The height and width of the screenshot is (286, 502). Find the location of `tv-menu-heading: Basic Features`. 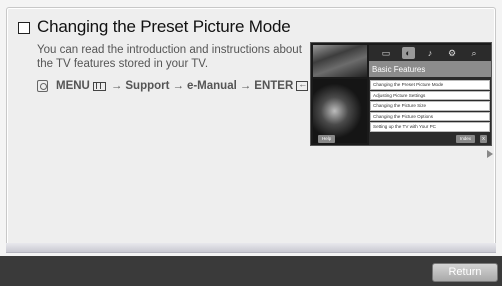

tv-menu-heading: Basic Features is located at coordinates (430, 69).